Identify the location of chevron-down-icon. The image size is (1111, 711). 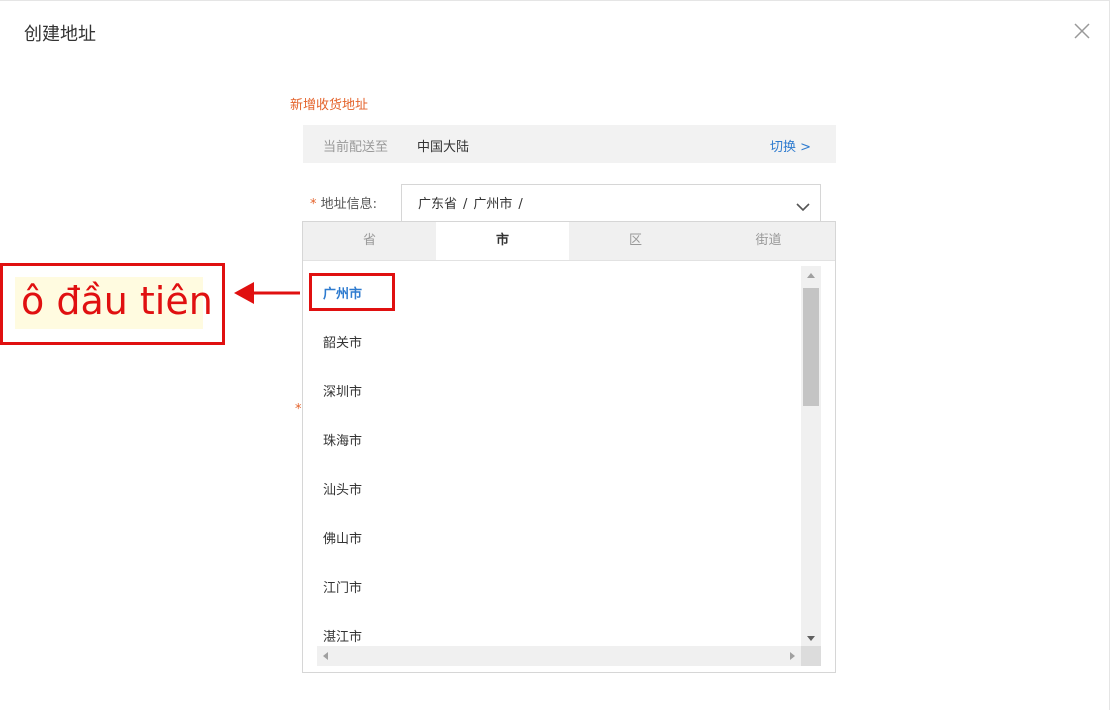
(803, 206).